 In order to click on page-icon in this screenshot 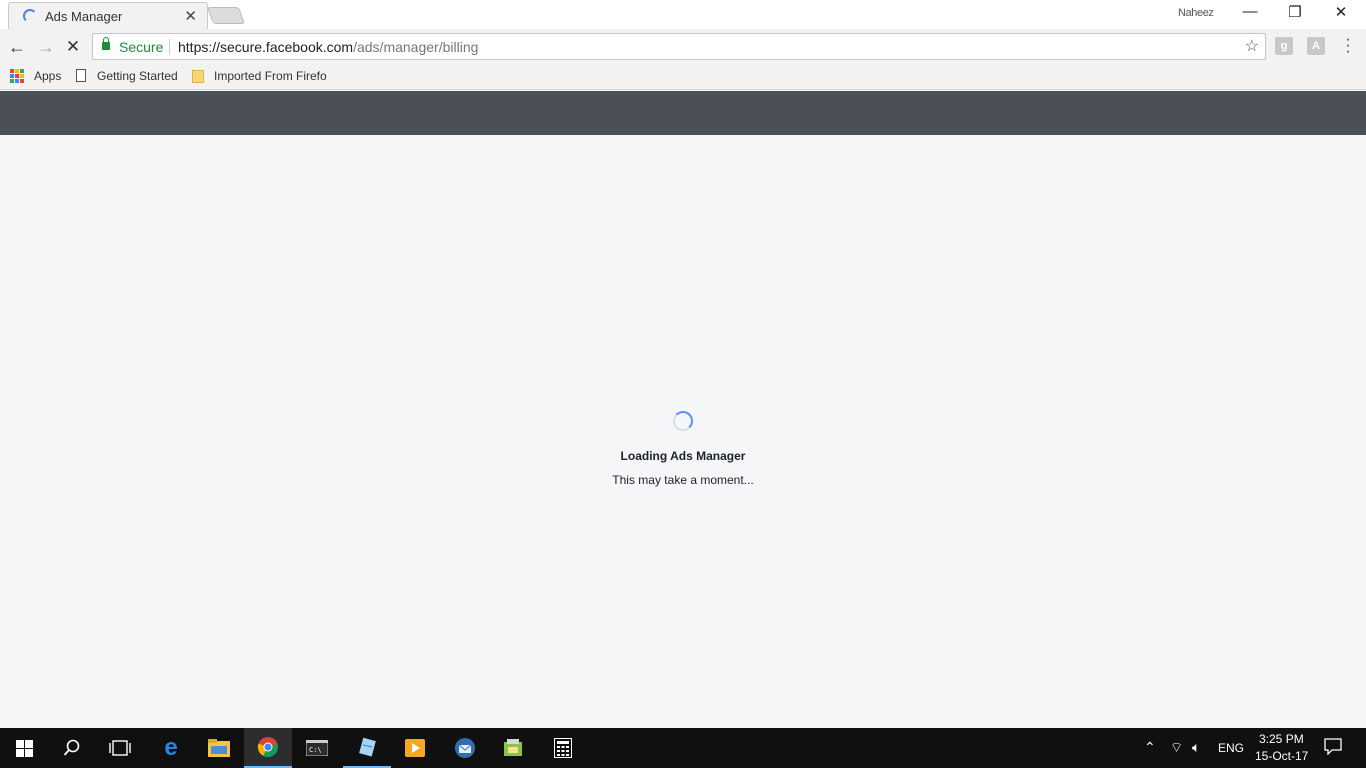, I will do `click(81, 75)`.